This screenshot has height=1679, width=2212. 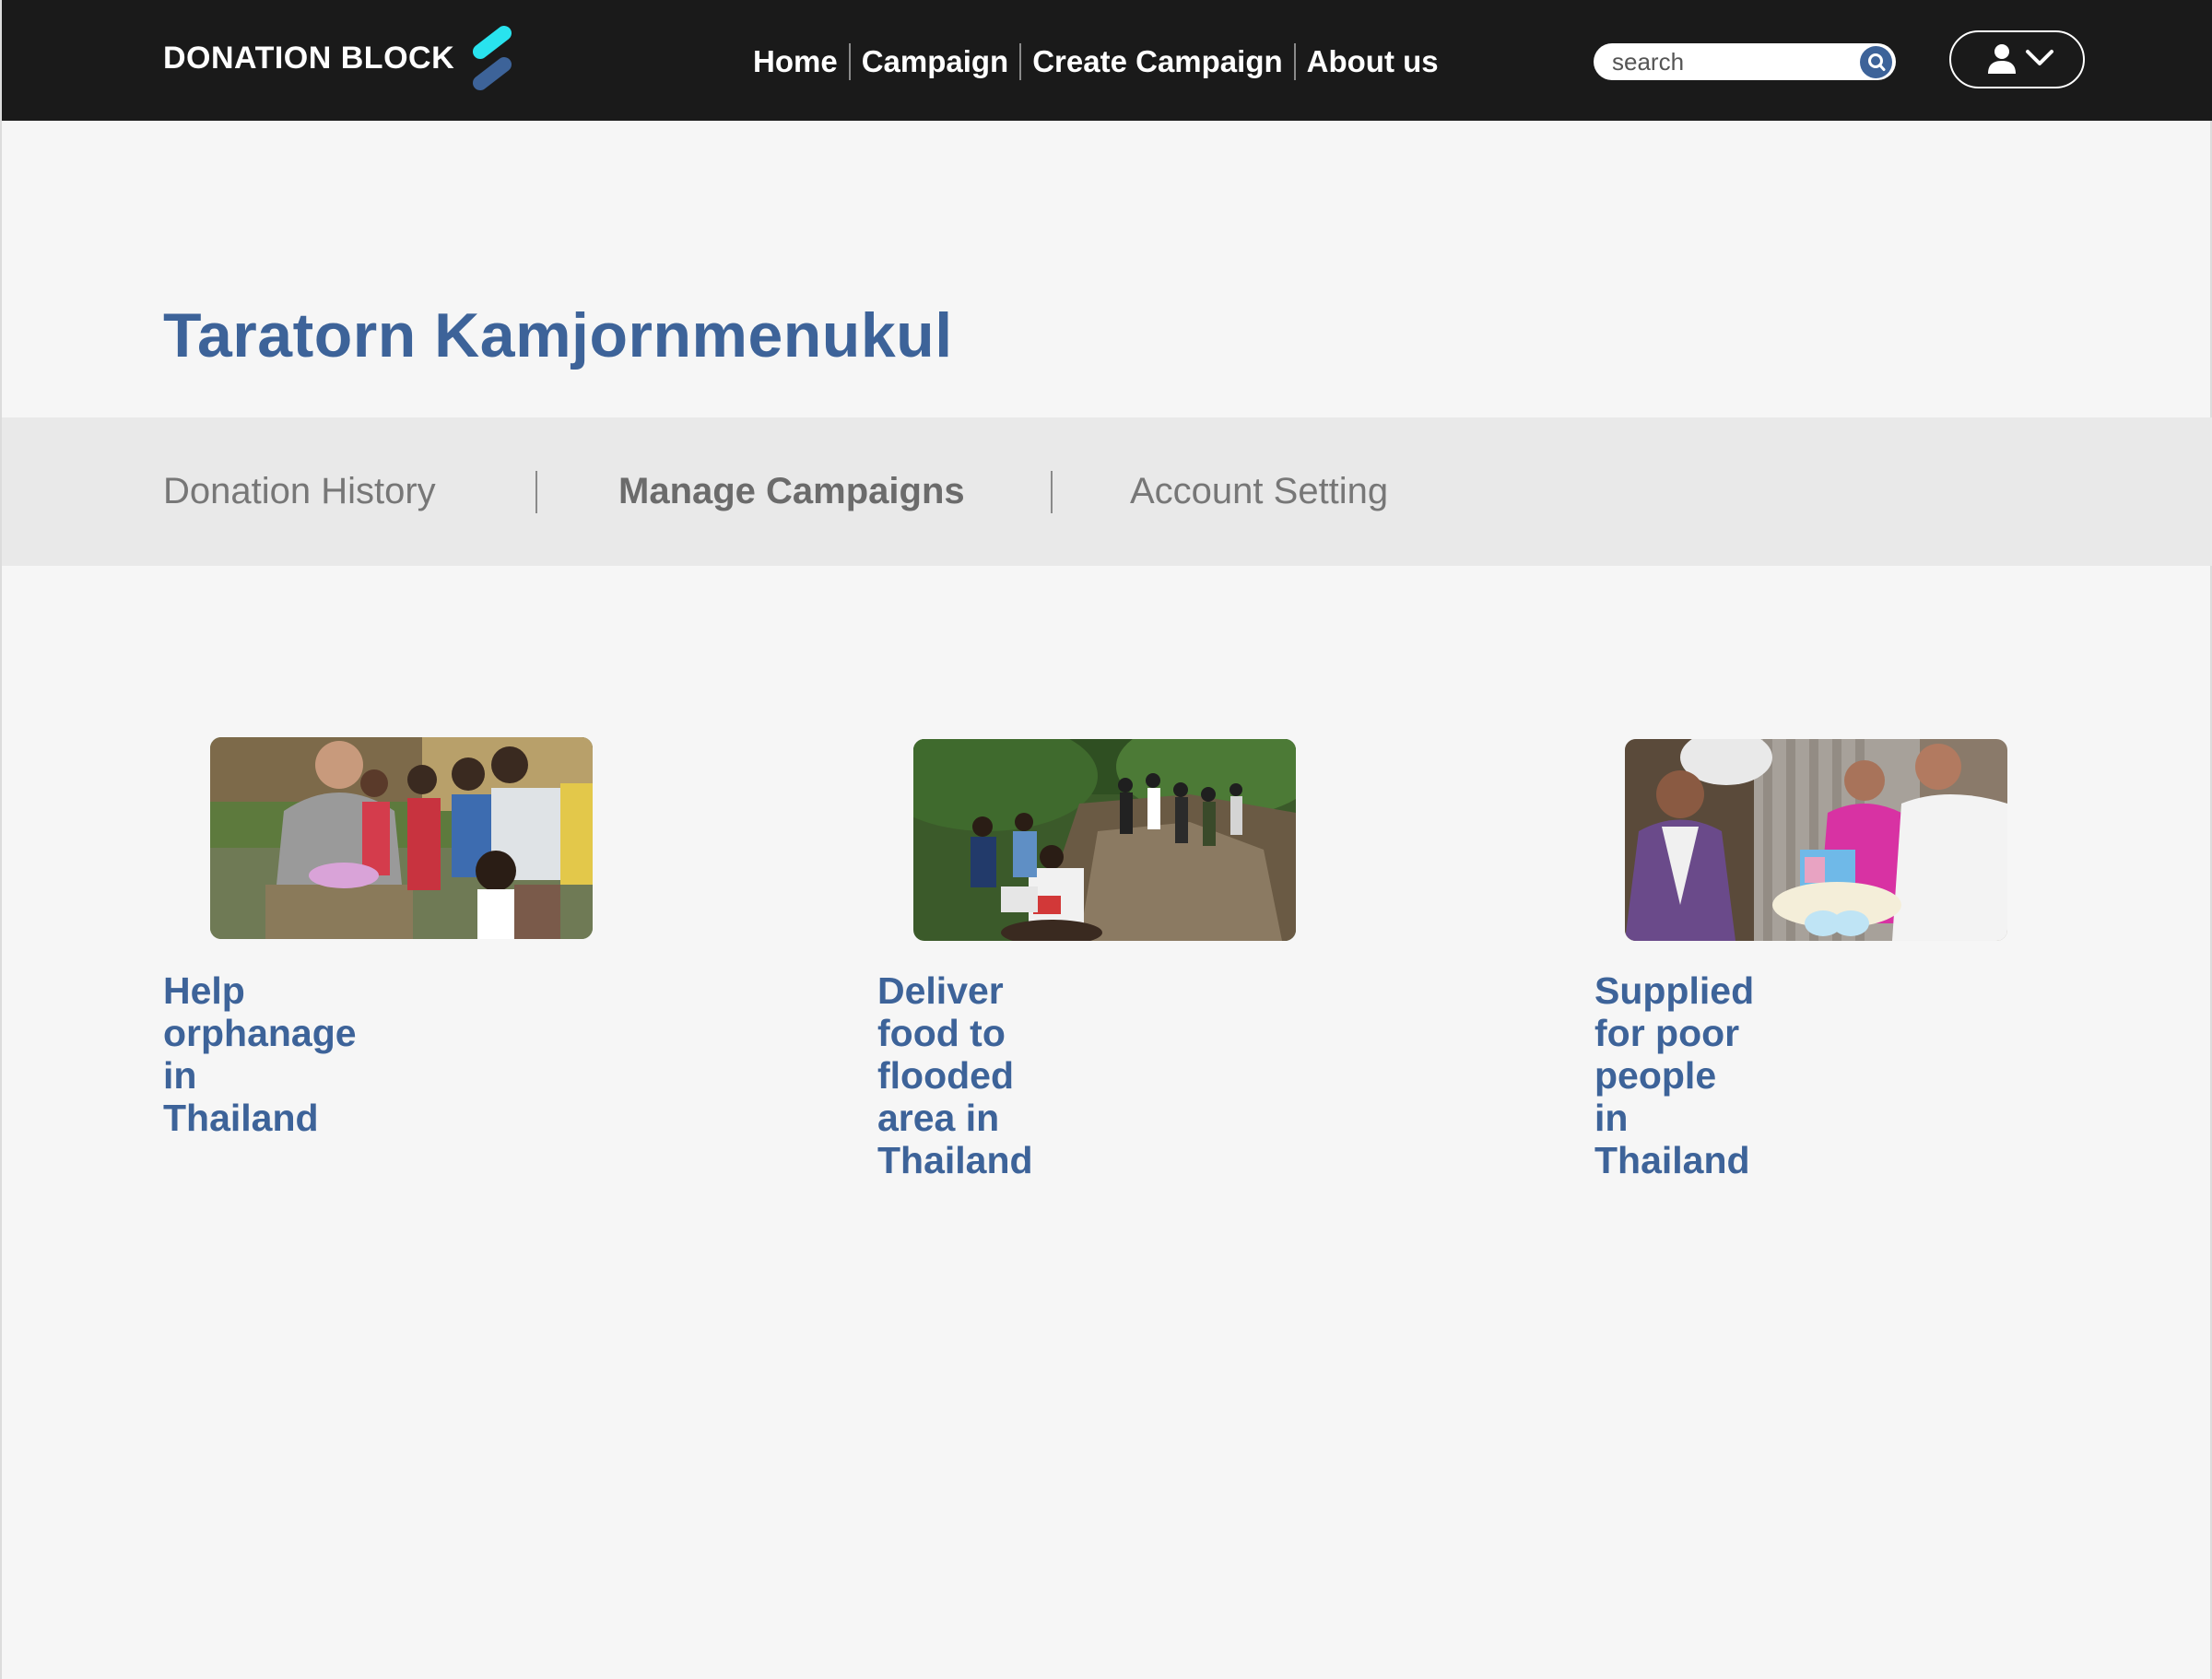 What do you see at coordinates (1373, 61) in the screenshot?
I see `nav-about-us: About us` at bounding box center [1373, 61].